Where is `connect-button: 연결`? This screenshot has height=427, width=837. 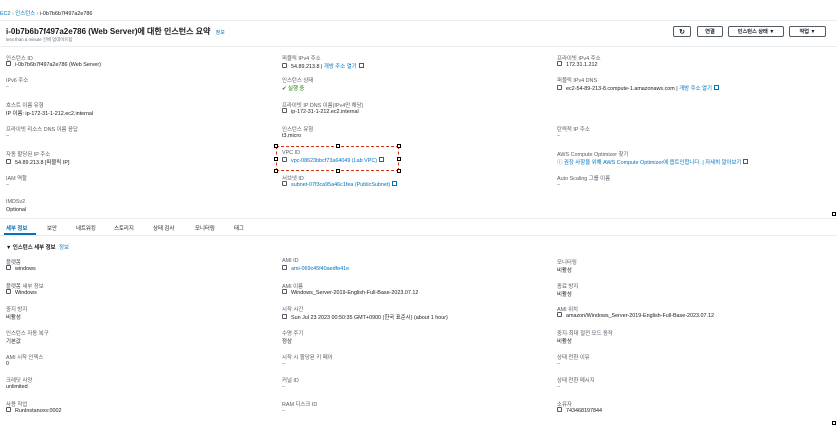 connect-button: 연결 is located at coordinates (710, 31).